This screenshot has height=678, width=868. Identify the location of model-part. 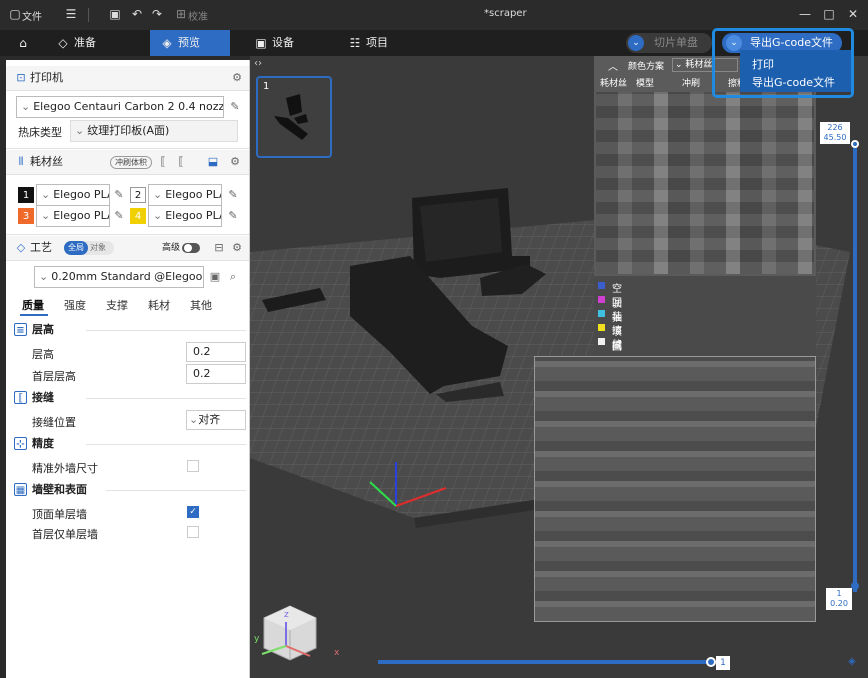
(461, 230).